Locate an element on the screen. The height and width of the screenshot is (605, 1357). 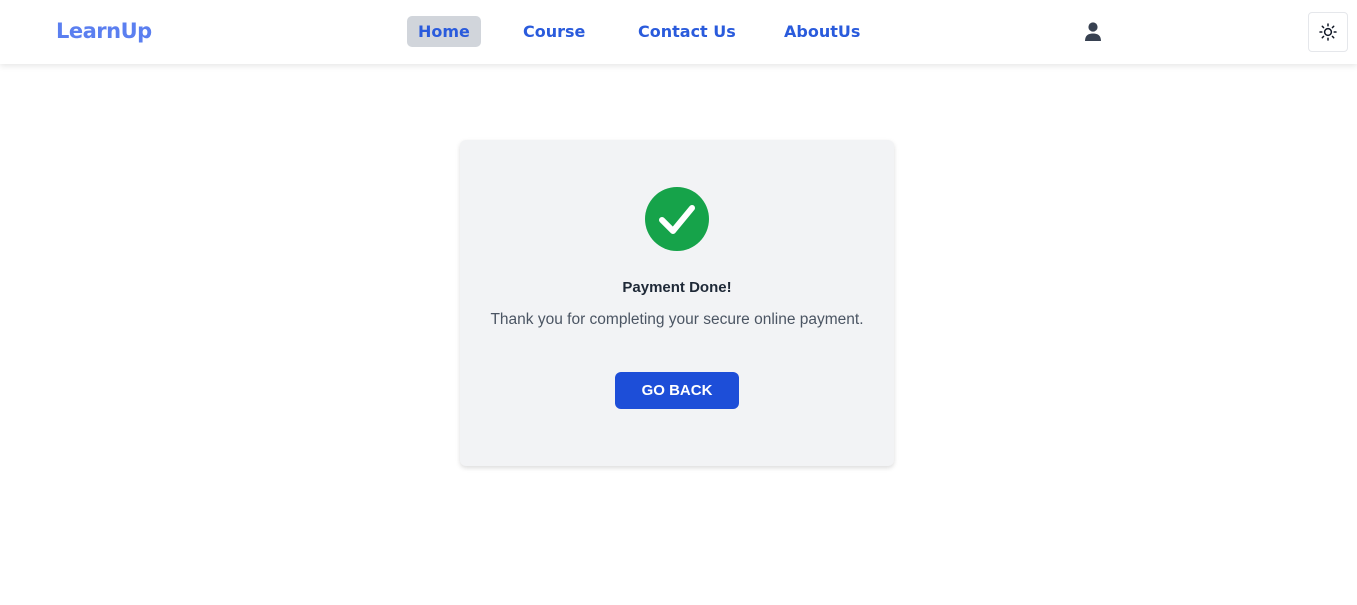
nav-link-contact-us: Contact Us is located at coordinates (687, 31).